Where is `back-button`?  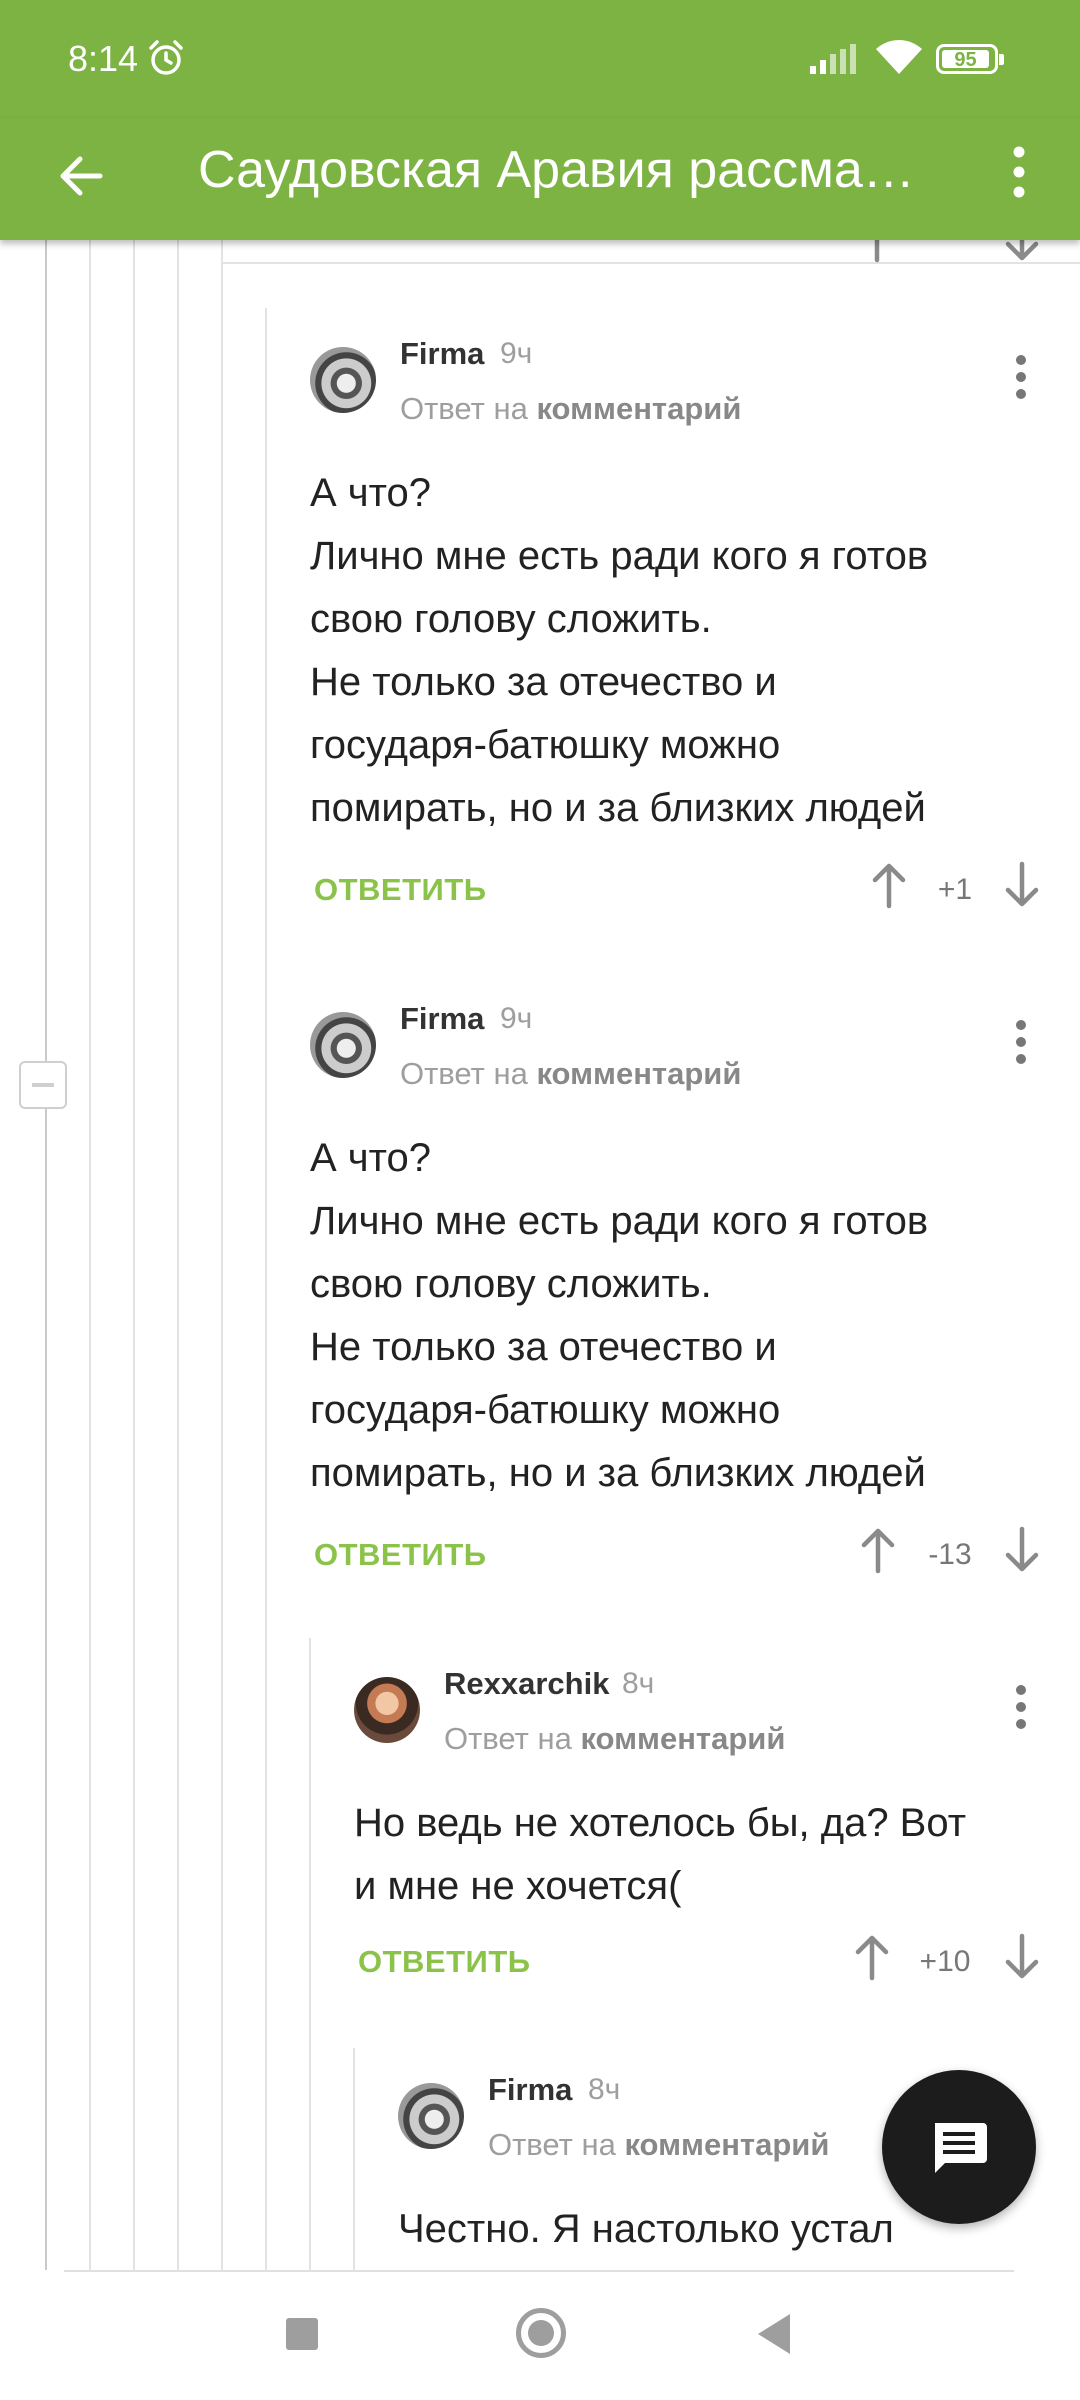 back-button is located at coordinates (774, 2334).